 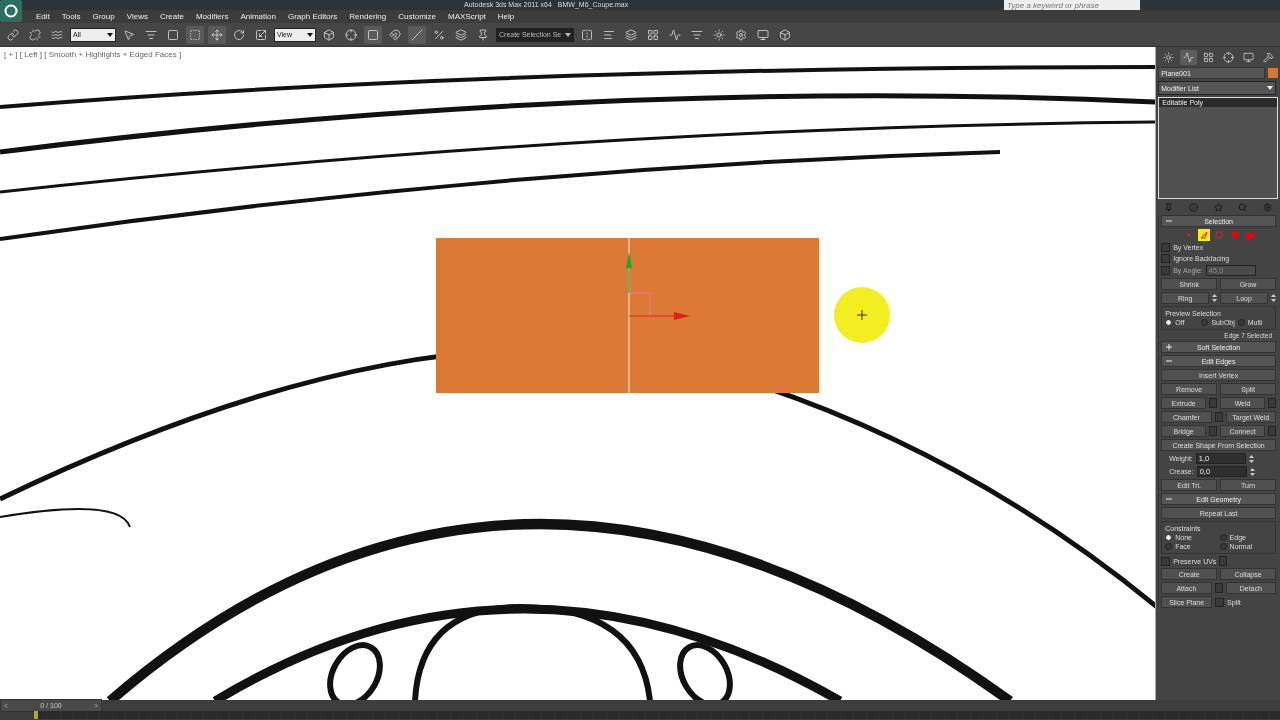 What do you see at coordinates (1267, 207) in the screenshot?
I see `settings-icon` at bounding box center [1267, 207].